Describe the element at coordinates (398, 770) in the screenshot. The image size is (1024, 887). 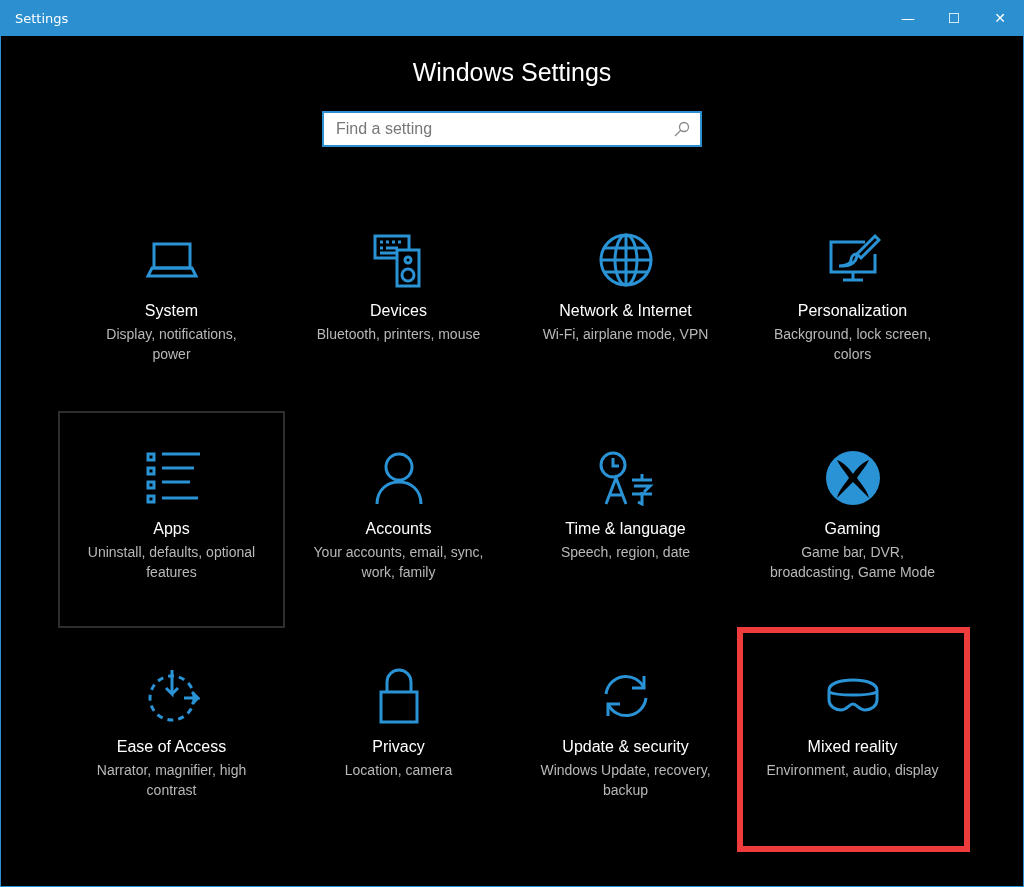
I see `tile-description: Location, camera` at that location.